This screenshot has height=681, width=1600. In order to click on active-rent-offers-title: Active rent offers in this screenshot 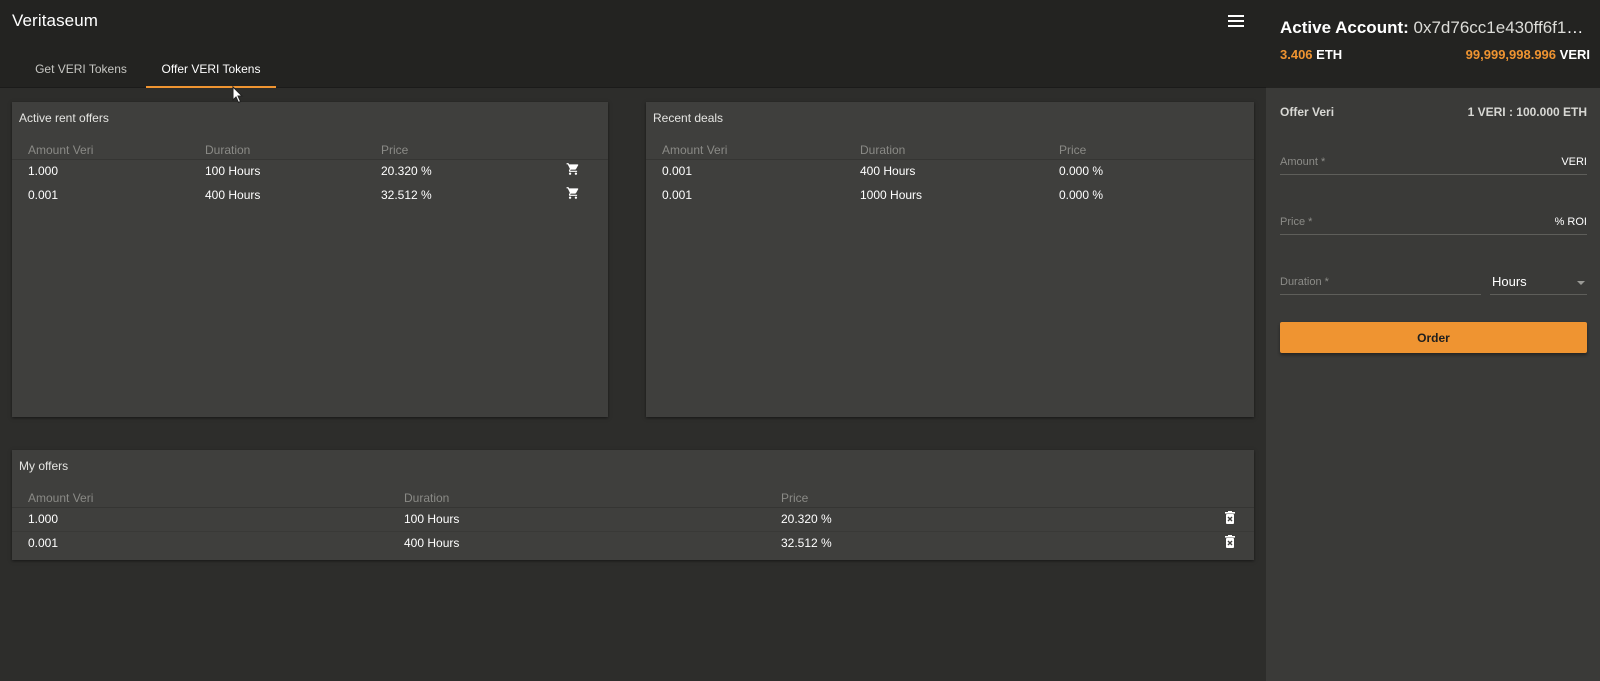, I will do `click(64, 118)`.